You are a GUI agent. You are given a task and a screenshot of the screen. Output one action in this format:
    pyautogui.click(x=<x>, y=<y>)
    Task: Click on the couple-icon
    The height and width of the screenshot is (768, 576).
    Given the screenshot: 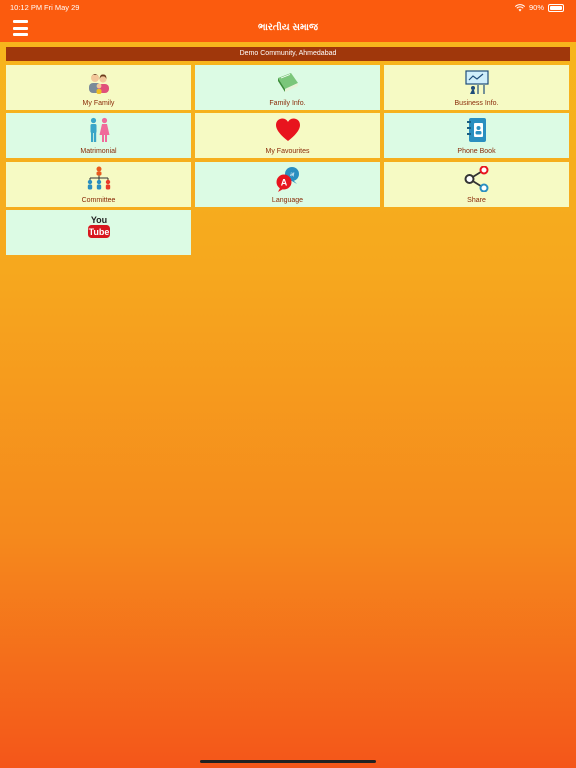 What is the action you would take?
    pyautogui.click(x=99, y=129)
    